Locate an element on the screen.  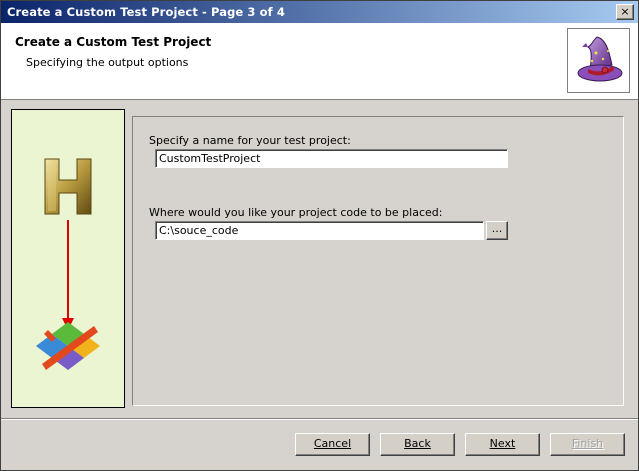
red-arrow-down-icon is located at coordinates (68, 275).